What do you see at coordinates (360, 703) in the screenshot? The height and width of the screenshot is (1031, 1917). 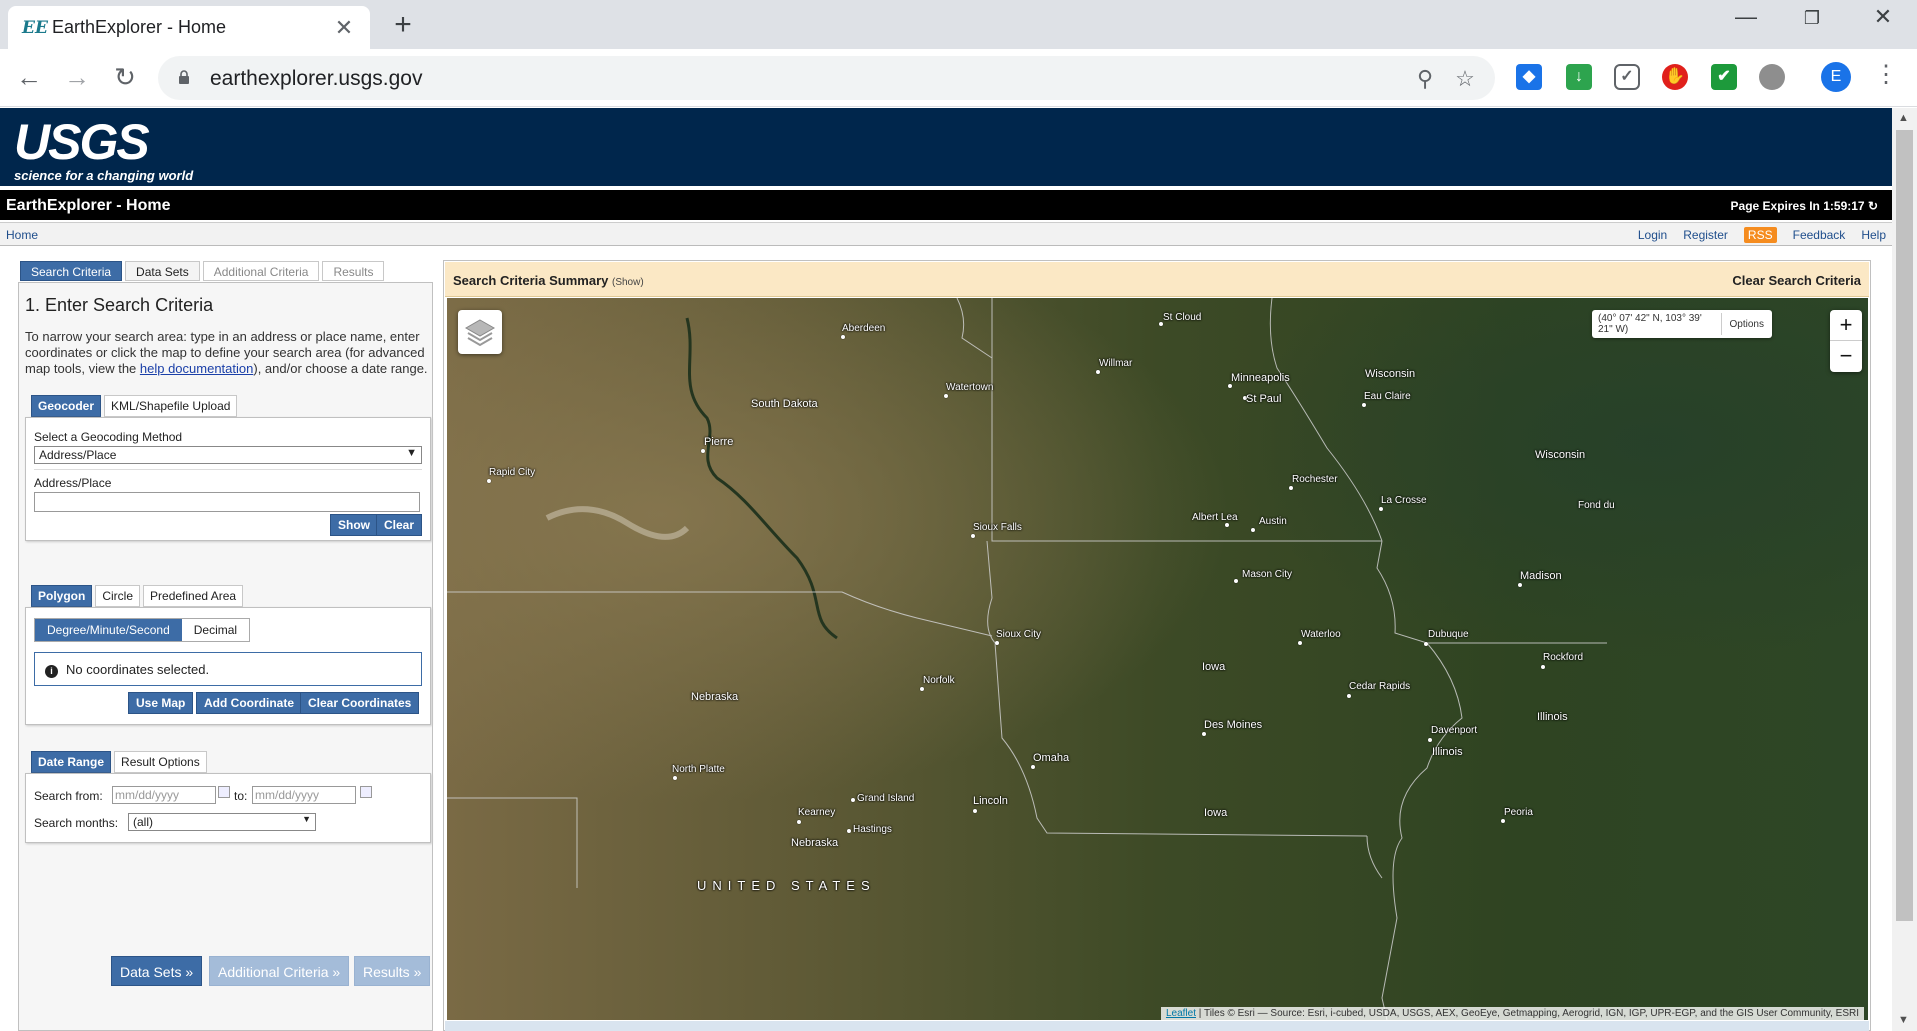 I see `clear-coordinates-button: Clear Coordinates` at bounding box center [360, 703].